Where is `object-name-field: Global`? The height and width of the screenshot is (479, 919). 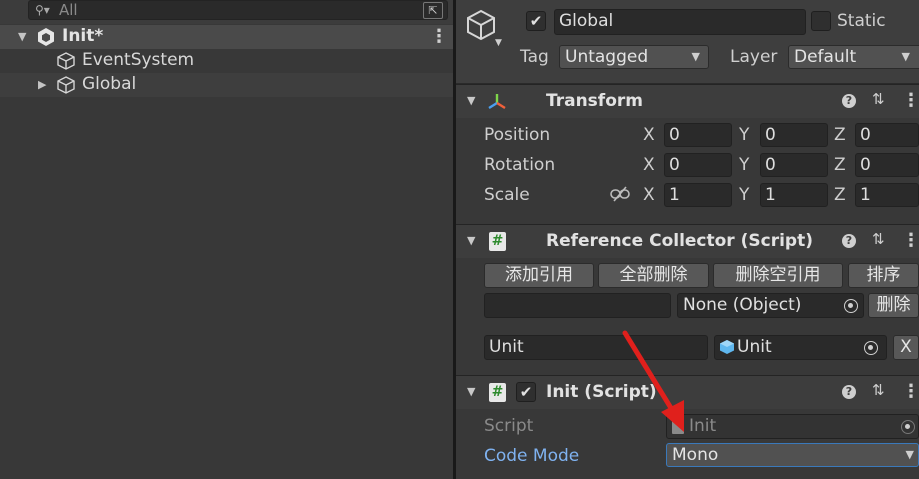 object-name-field: Global is located at coordinates (680, 22).